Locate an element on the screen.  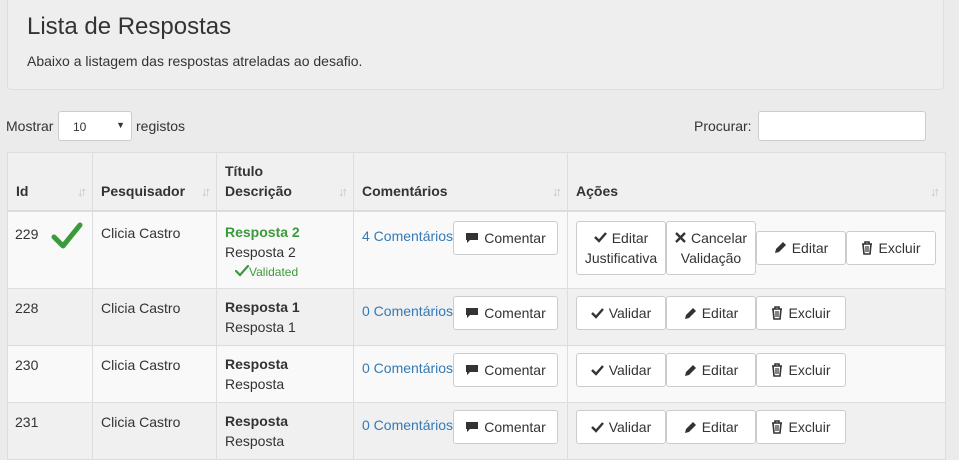
page-size-select: 10 ▼ is located at coordinates (95, 126).